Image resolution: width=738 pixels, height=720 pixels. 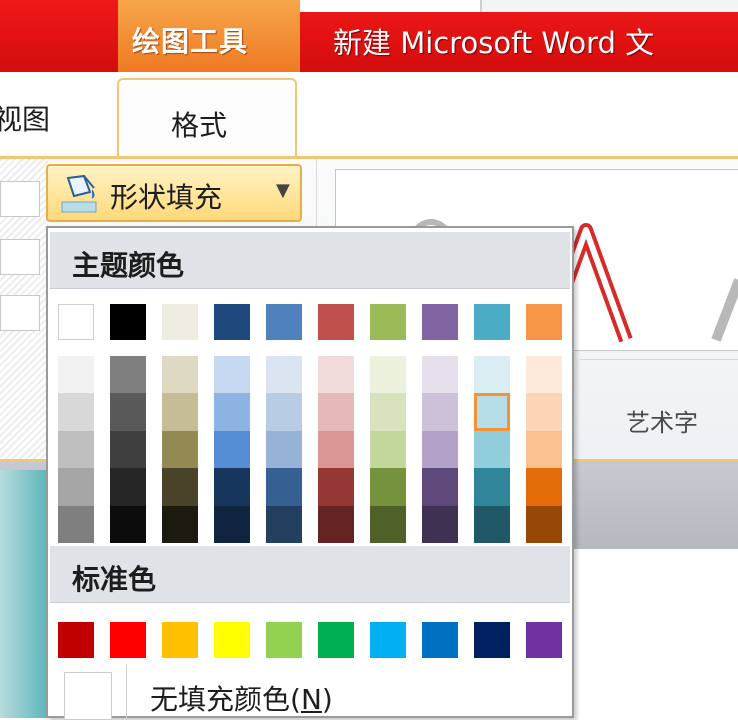 I want to click on theme-colors-title: 主题颜色, so click(x=128, y=265).